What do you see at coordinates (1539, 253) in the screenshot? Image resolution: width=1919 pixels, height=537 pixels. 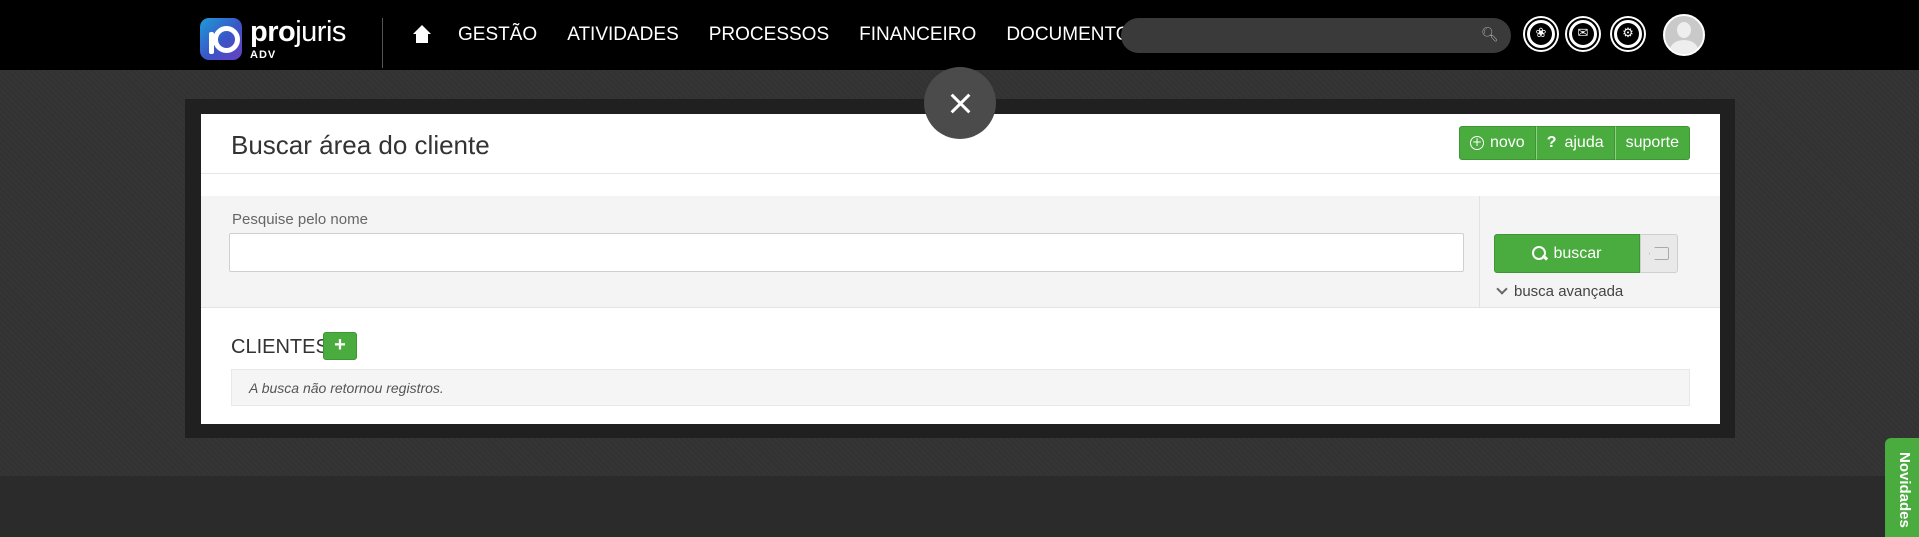 I see `search-icon` at bounding box center [1539, 253].